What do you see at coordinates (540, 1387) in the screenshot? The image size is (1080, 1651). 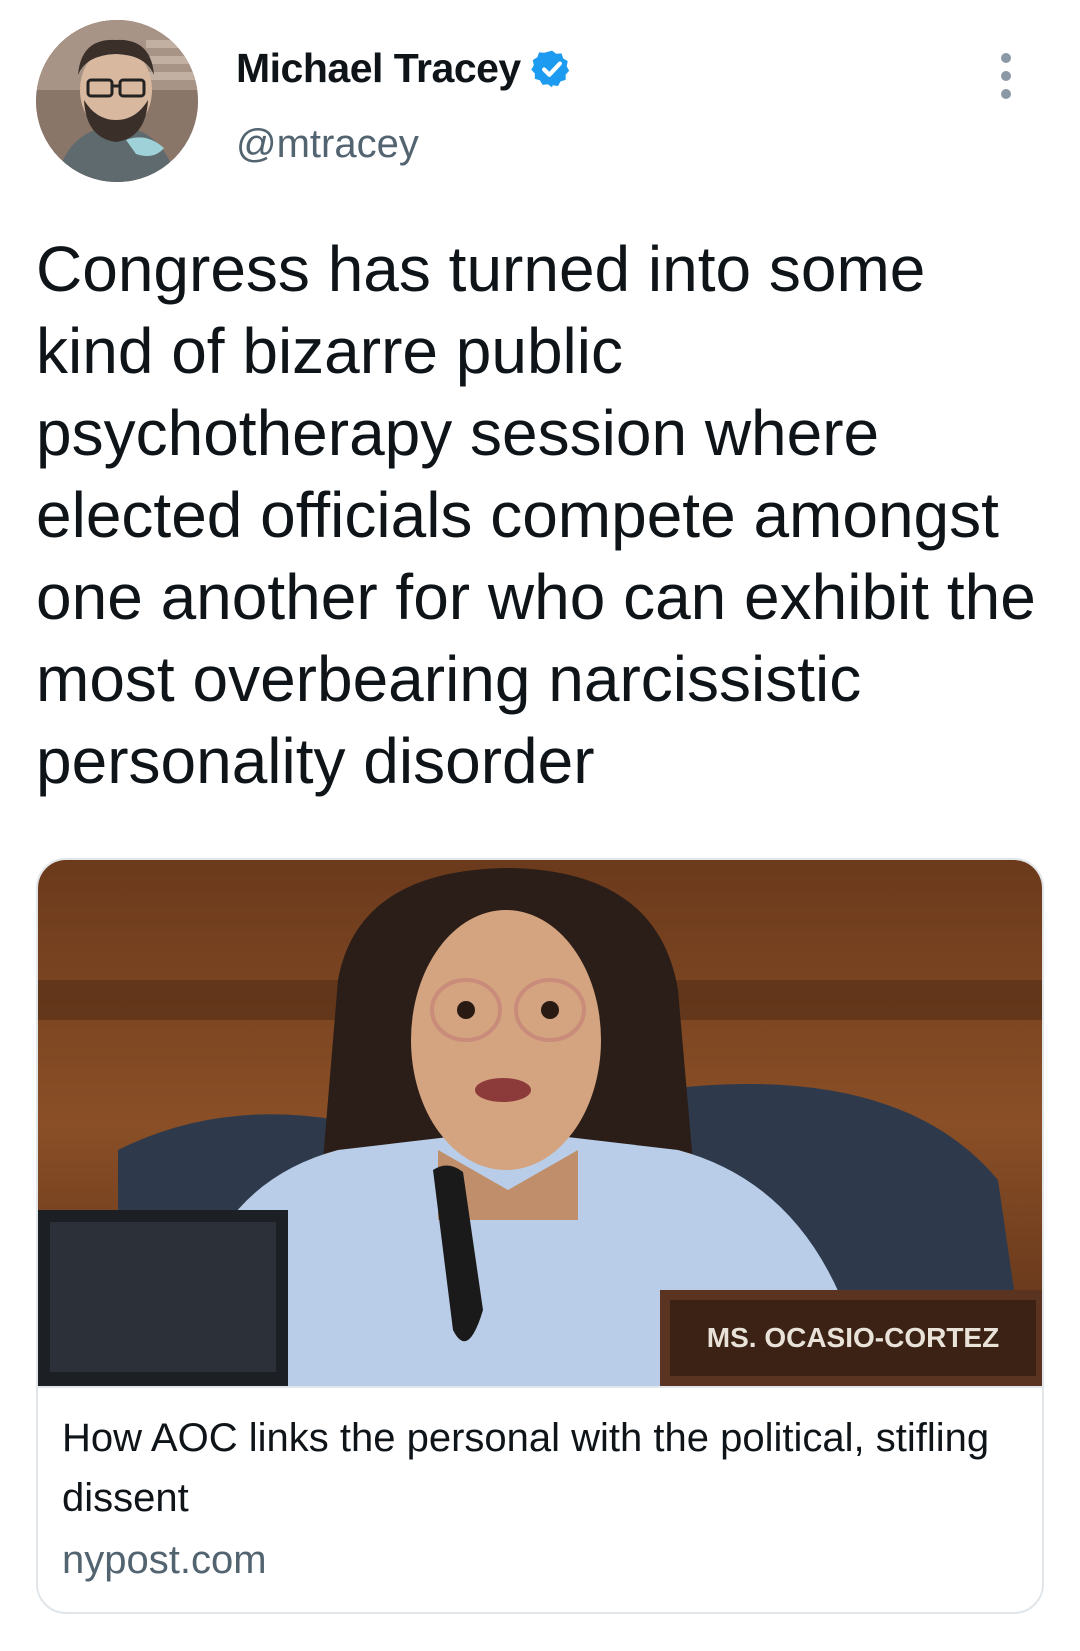 I see `card-divider` at bounding box center [540, 1387].